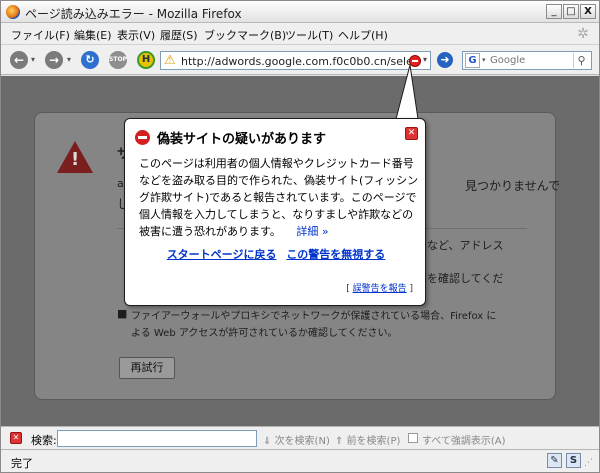 Image resolution: width=600 pixels, height=473 pixels. I want to click on edit-icon: ✎, so click(554, 460).